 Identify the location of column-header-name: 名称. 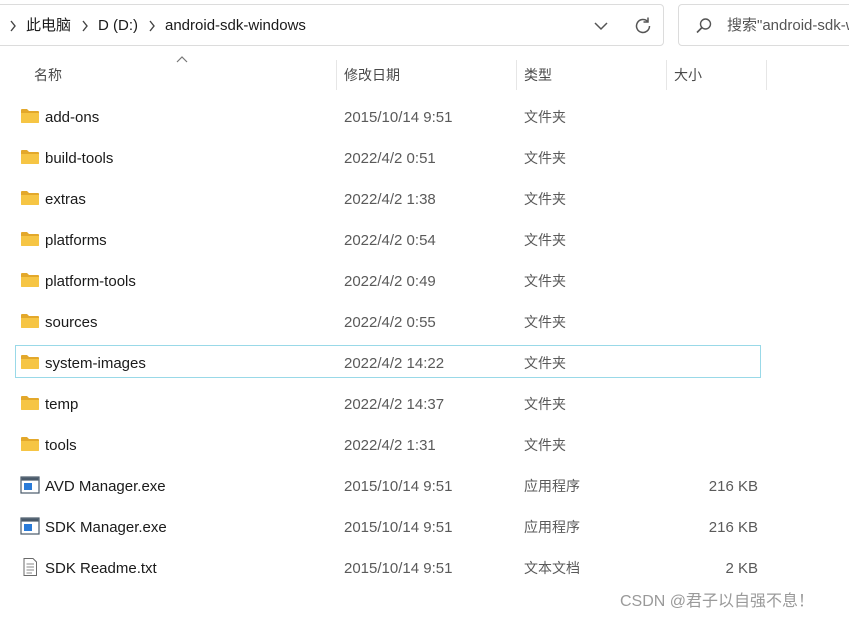
(181, 75).